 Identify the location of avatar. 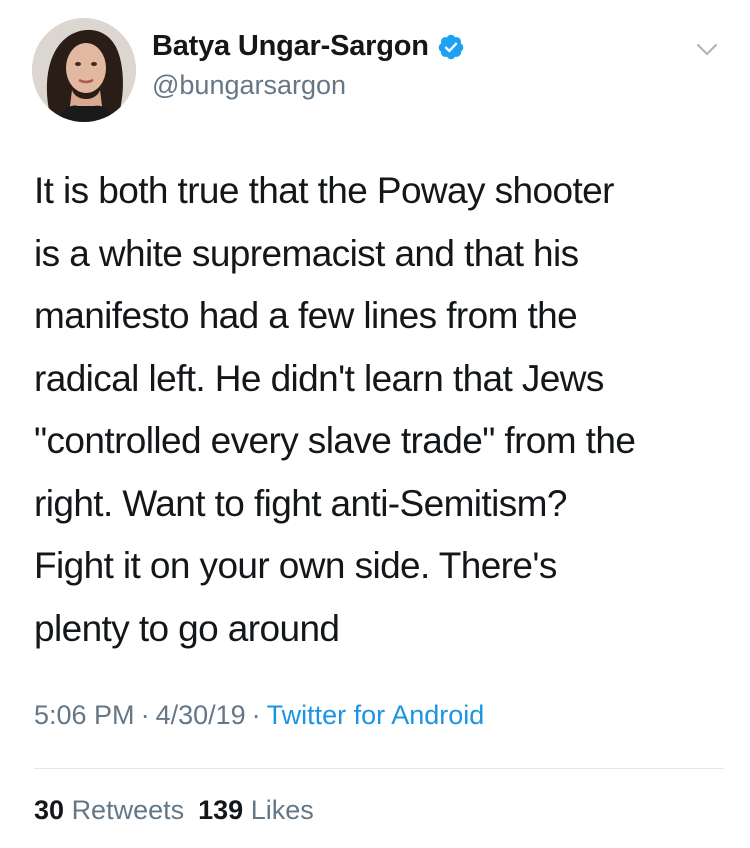
(84, 70).